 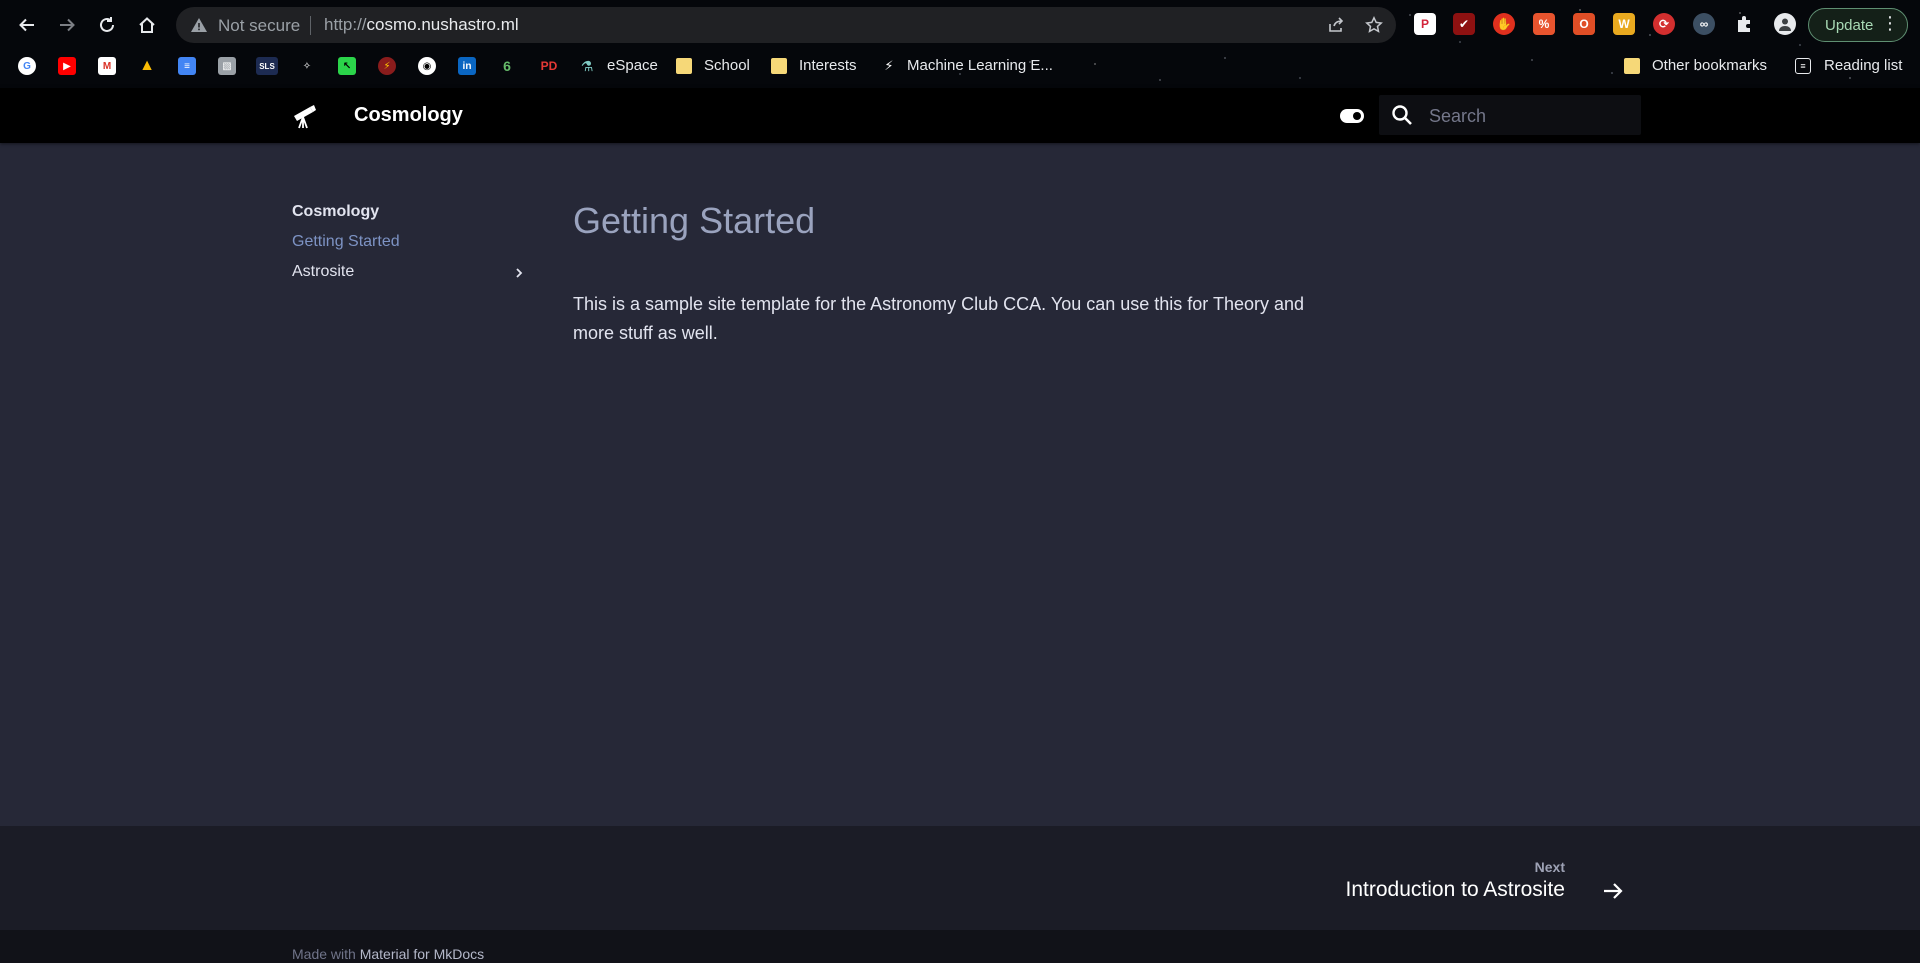 What do you see at coordinates (227, 66) in the screenshot?
I see `photo-bookmark-icon: ▧` at bounding box center [227, 66].